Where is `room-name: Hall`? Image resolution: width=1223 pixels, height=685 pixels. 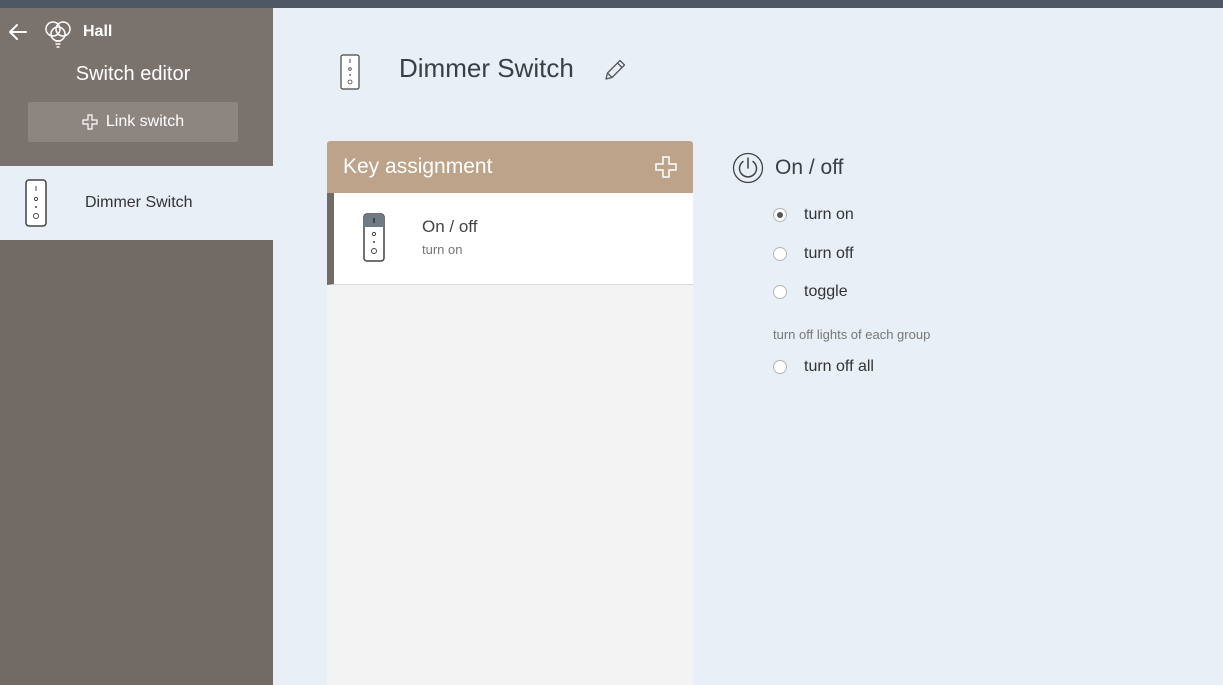
room-name: Hall is located at coordinates (98, 31).